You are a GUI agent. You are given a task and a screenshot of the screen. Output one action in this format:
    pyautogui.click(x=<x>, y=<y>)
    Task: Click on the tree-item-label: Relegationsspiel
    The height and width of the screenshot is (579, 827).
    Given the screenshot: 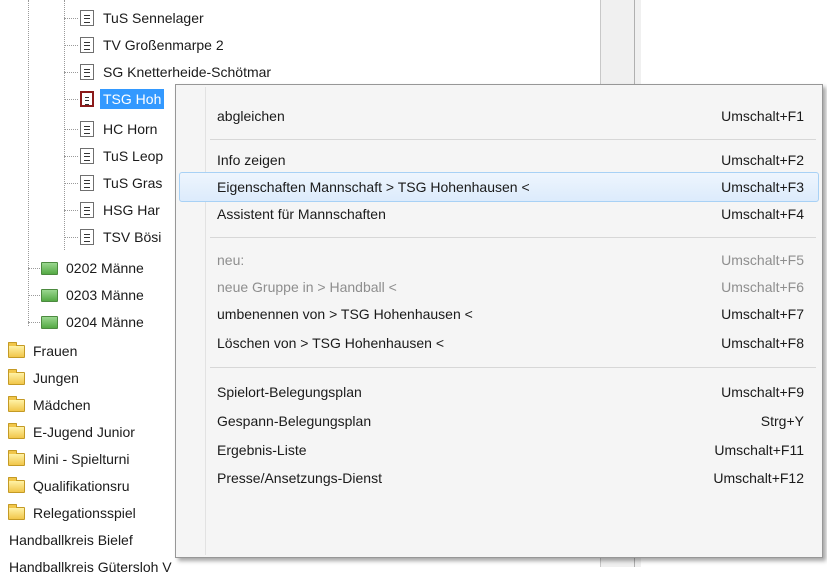 What is the action you would take?
    pyautogui.click(x=84, y=513)
    